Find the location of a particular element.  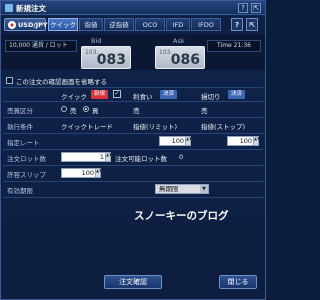

order-confirm-button: 注文確認 is located at coordinates (133, 282).